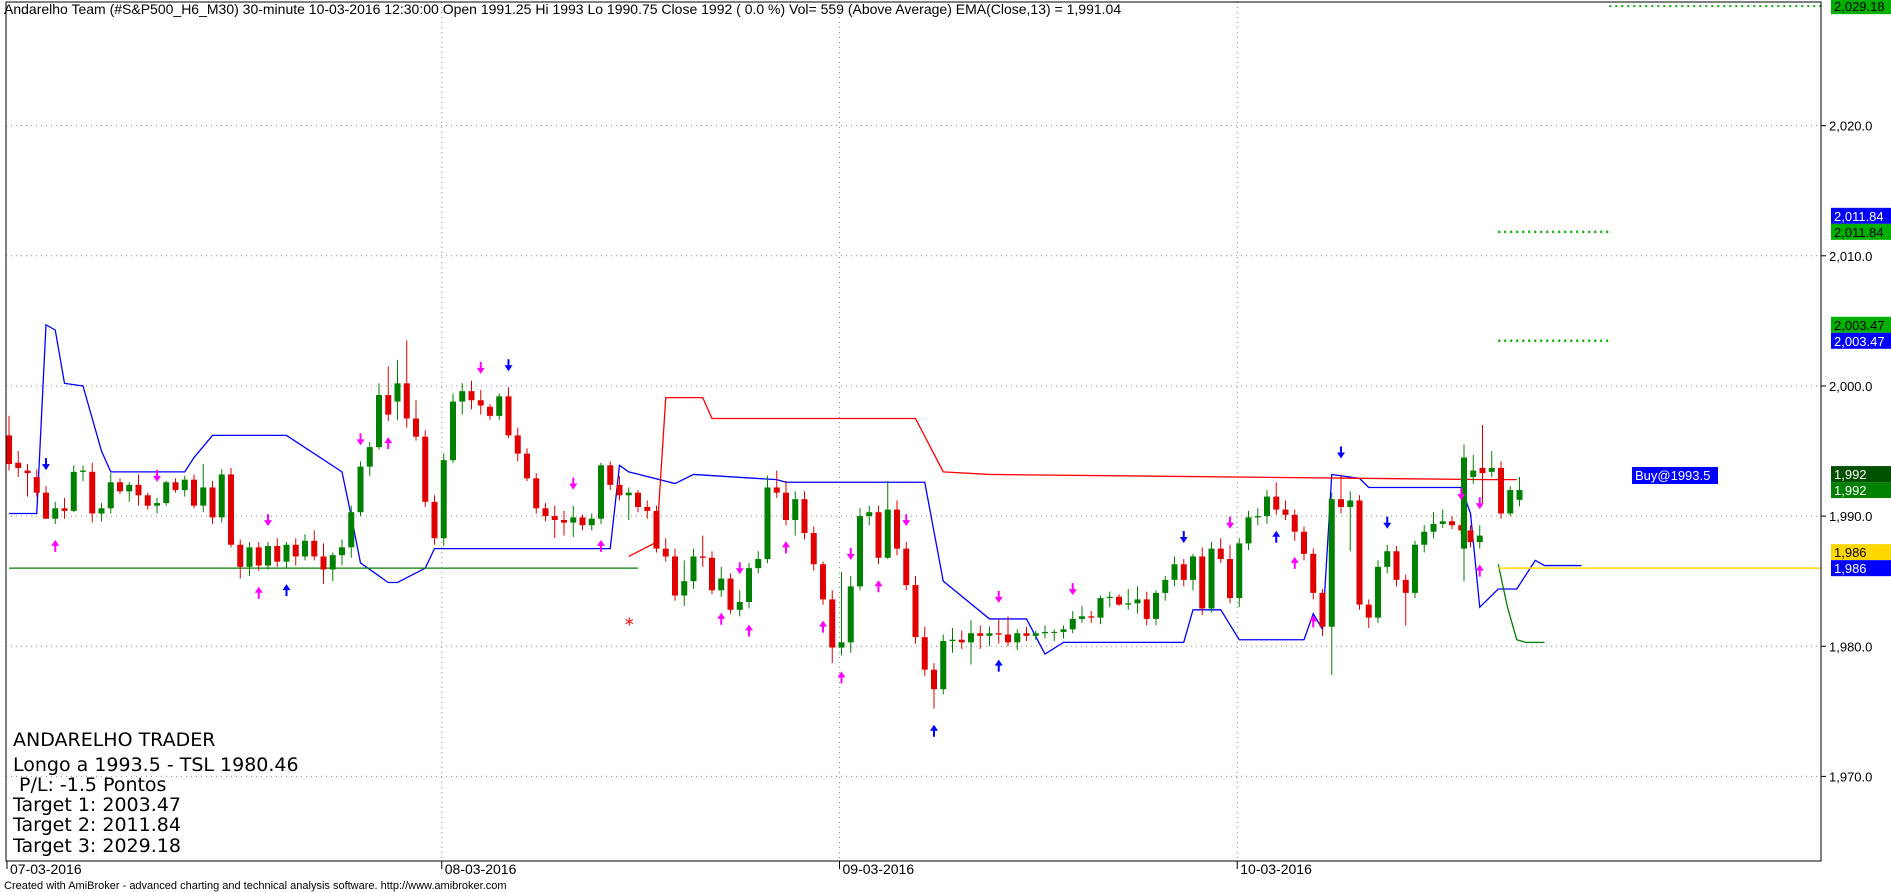  What do you see at coordinates (96, 805) in the screenshot?
I see `info-target-1: Target 1: 2003.47` at bounding box center [96, 805].